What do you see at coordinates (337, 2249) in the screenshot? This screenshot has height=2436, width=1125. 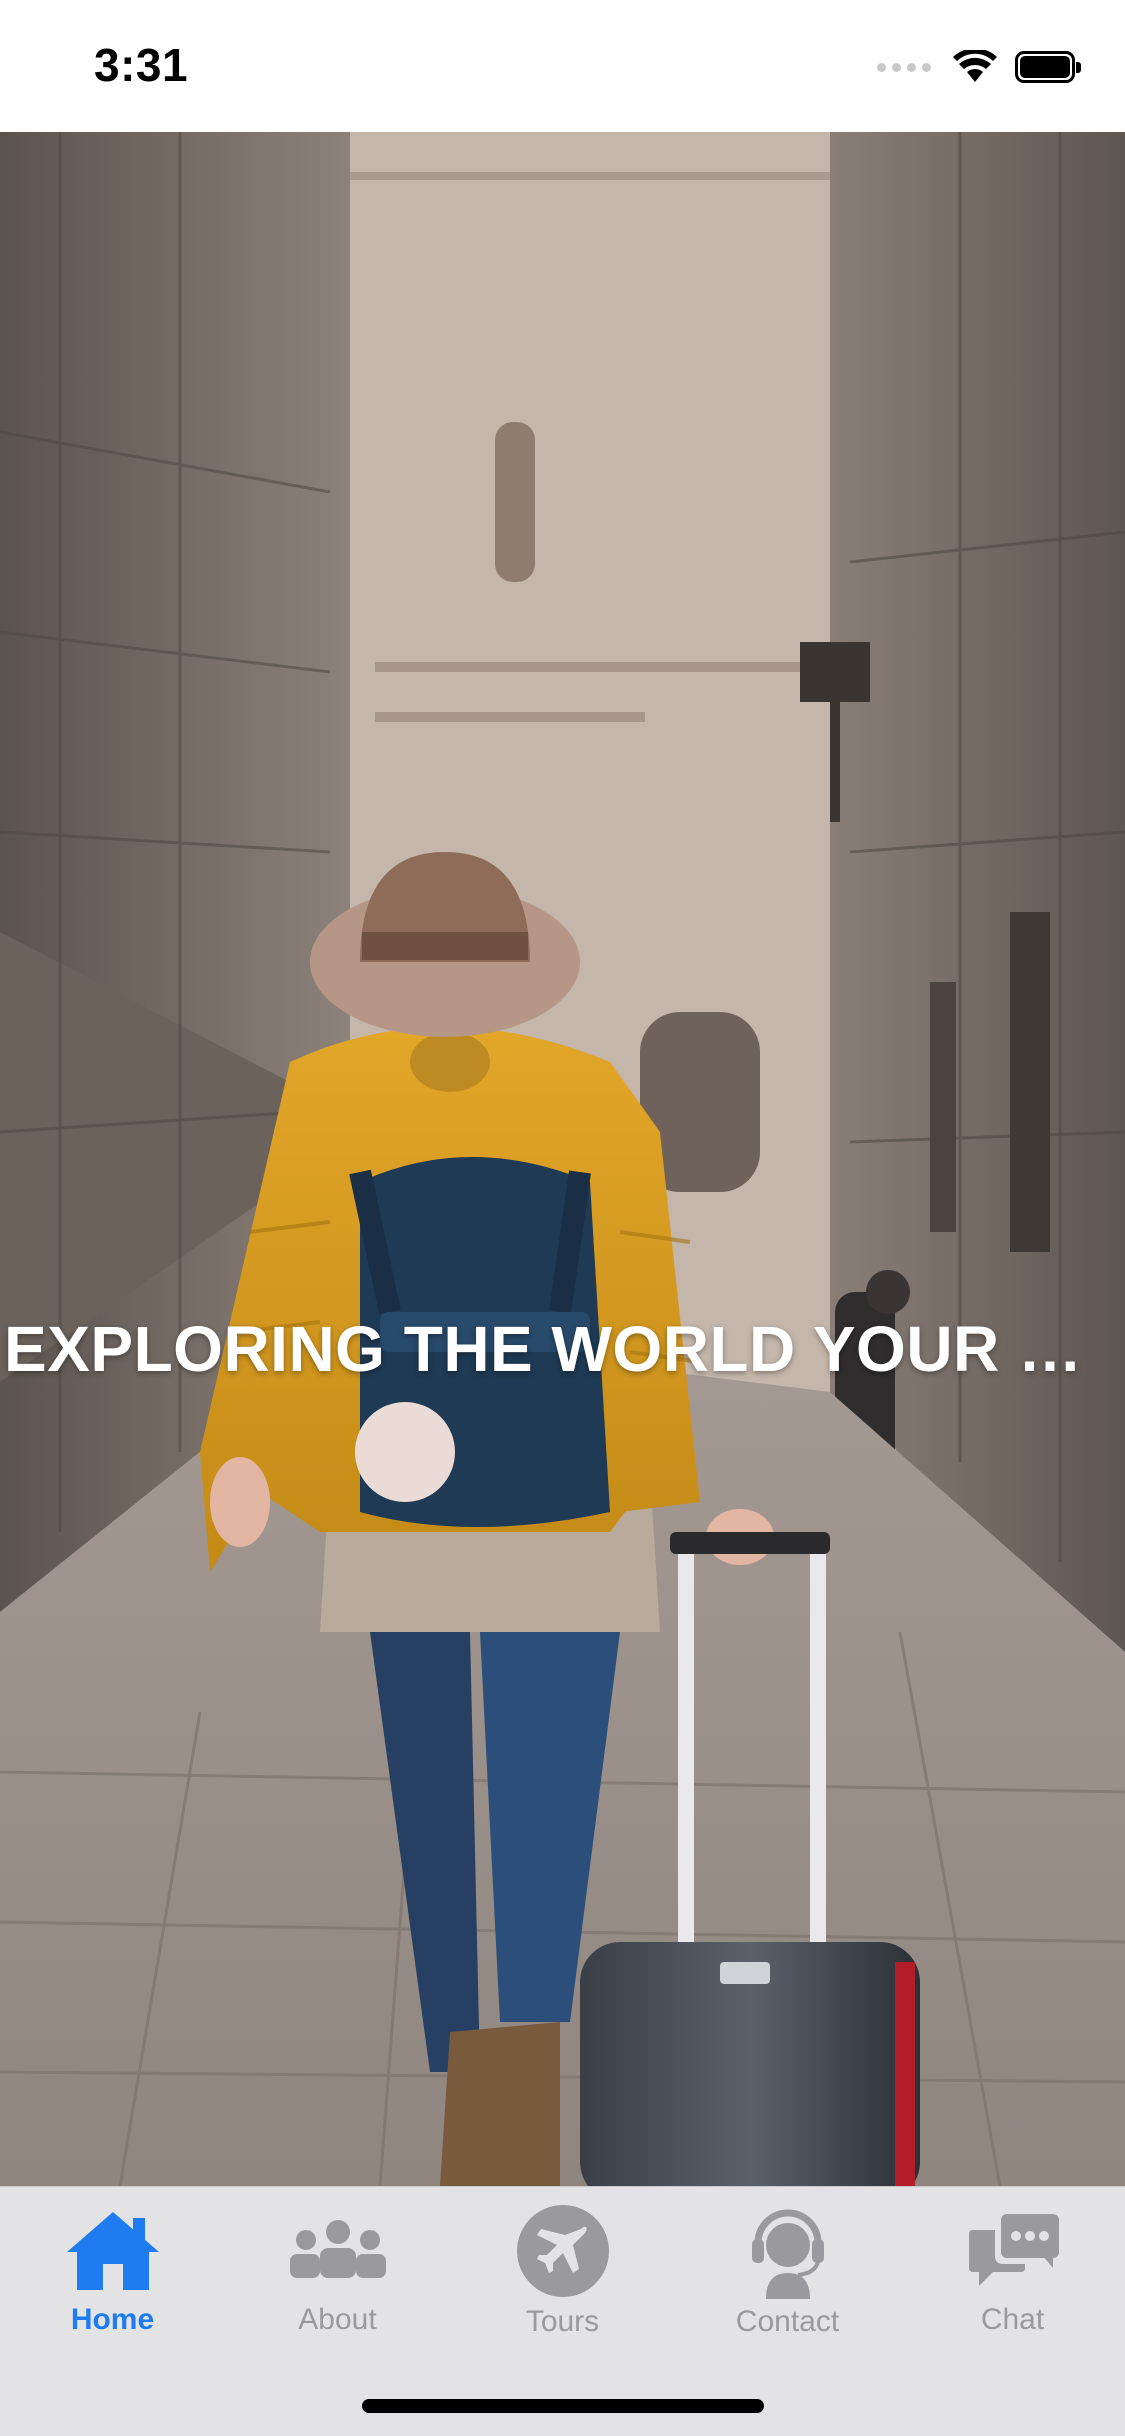 I see `people-icon` at bounding box center [337, 2249].